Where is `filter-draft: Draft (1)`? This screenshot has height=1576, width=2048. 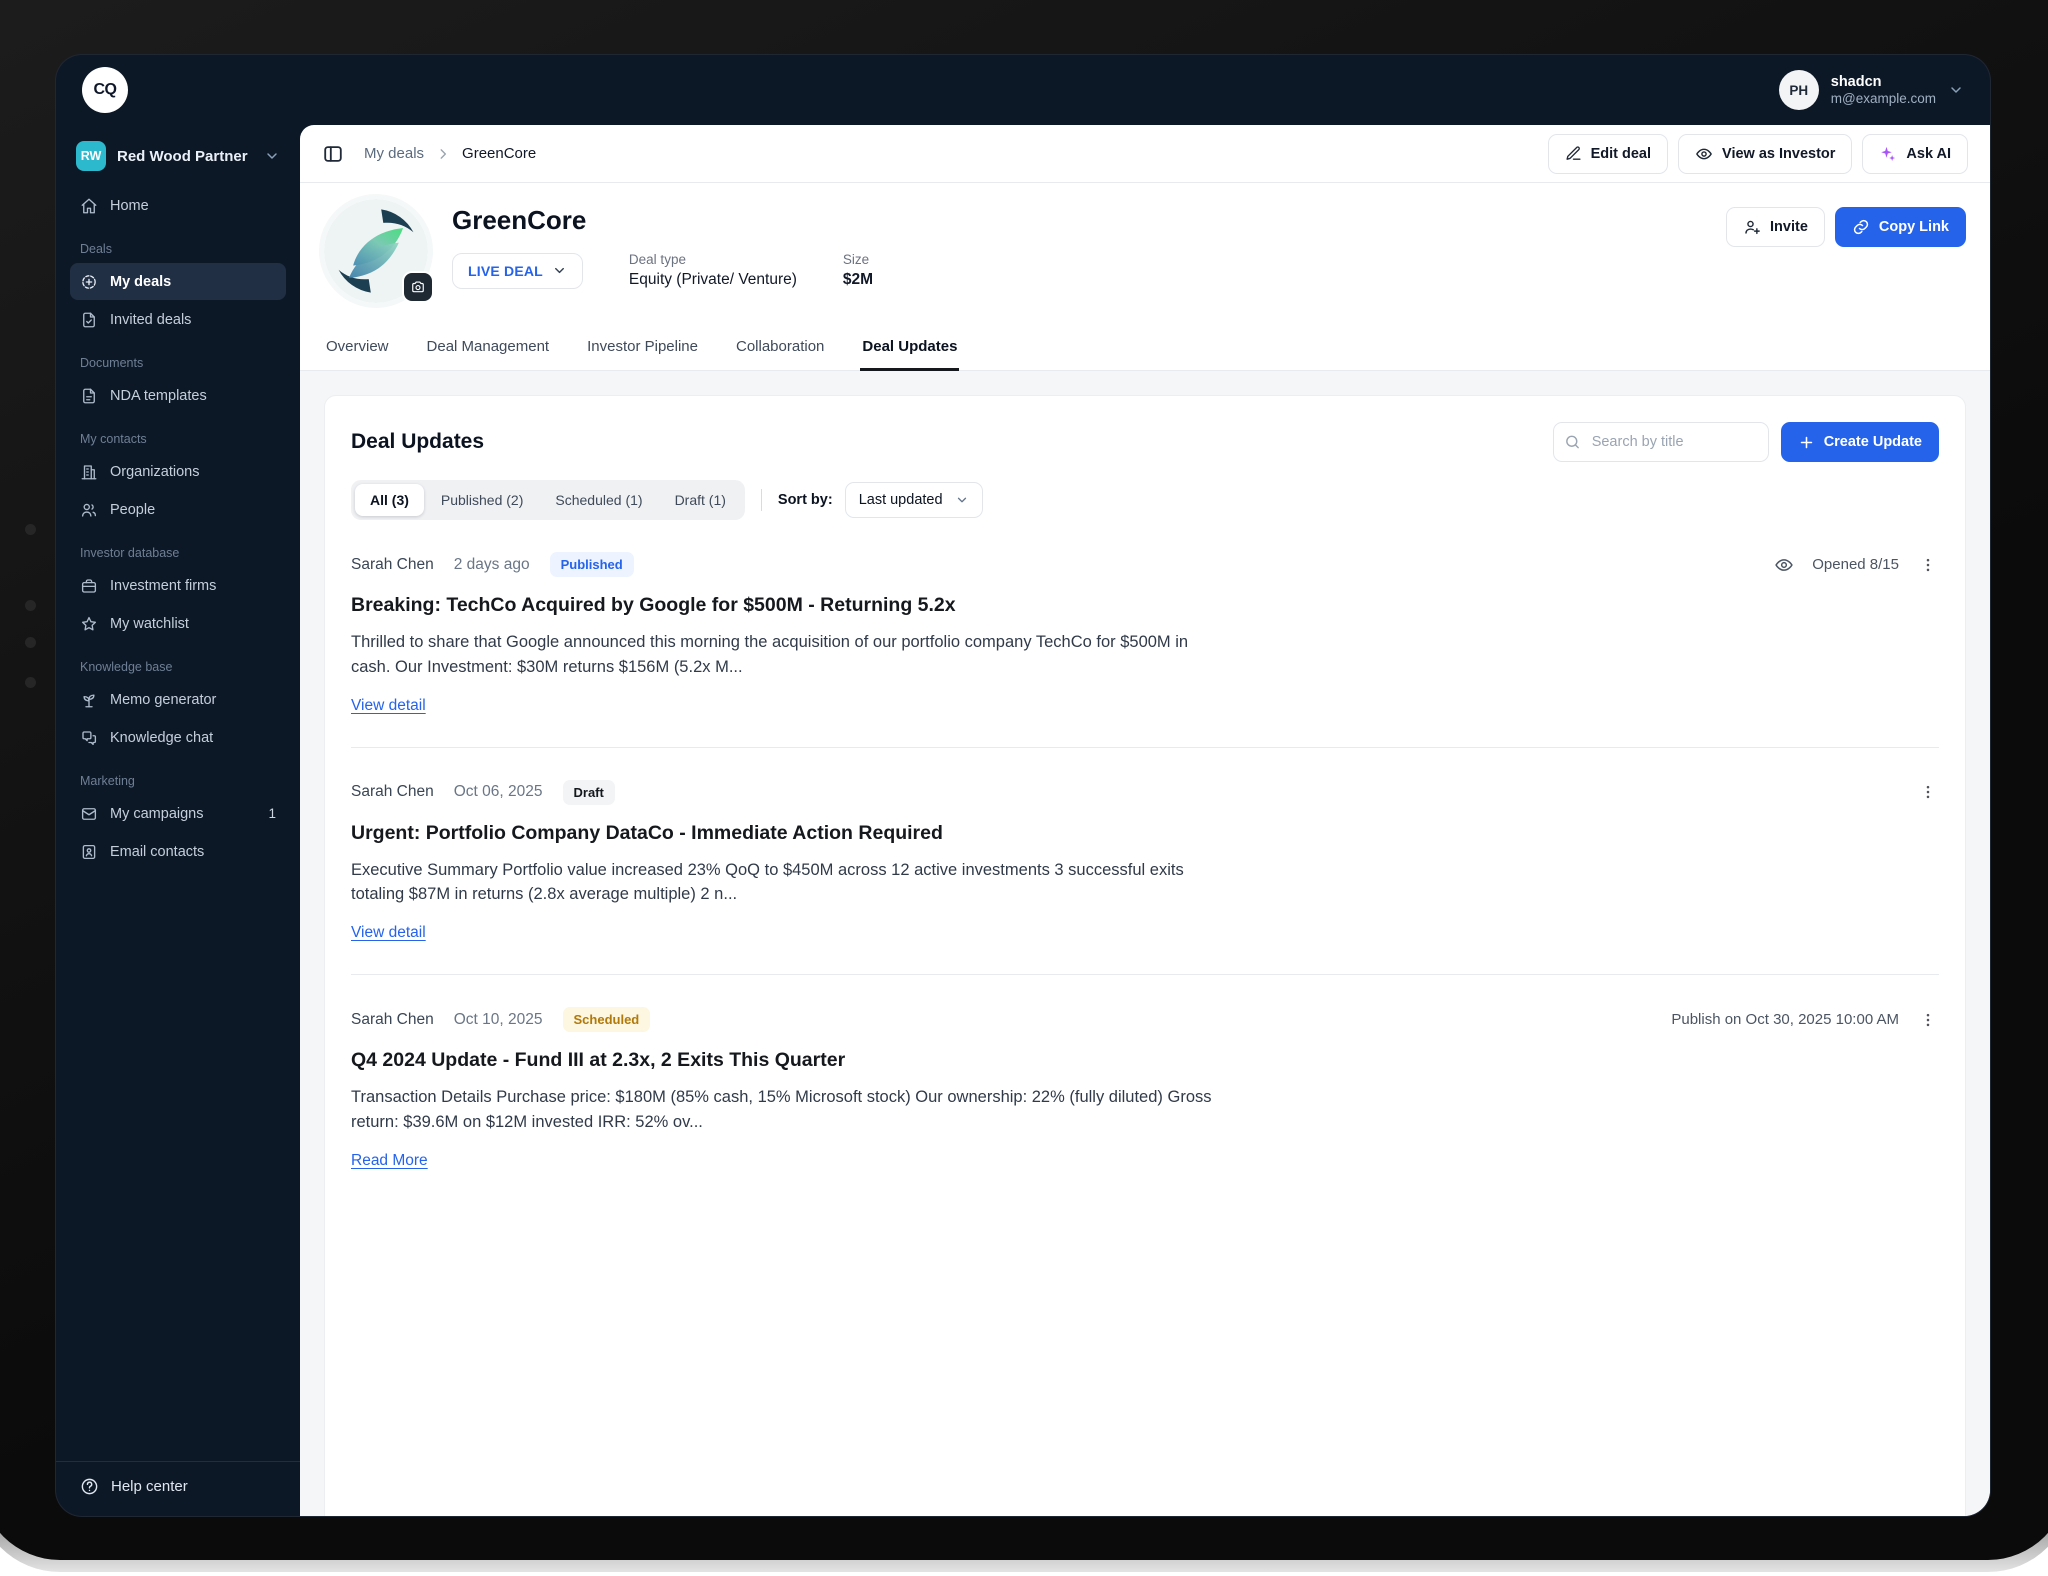
filter-draft: Draft (1) is located at coordinates (700, 500).